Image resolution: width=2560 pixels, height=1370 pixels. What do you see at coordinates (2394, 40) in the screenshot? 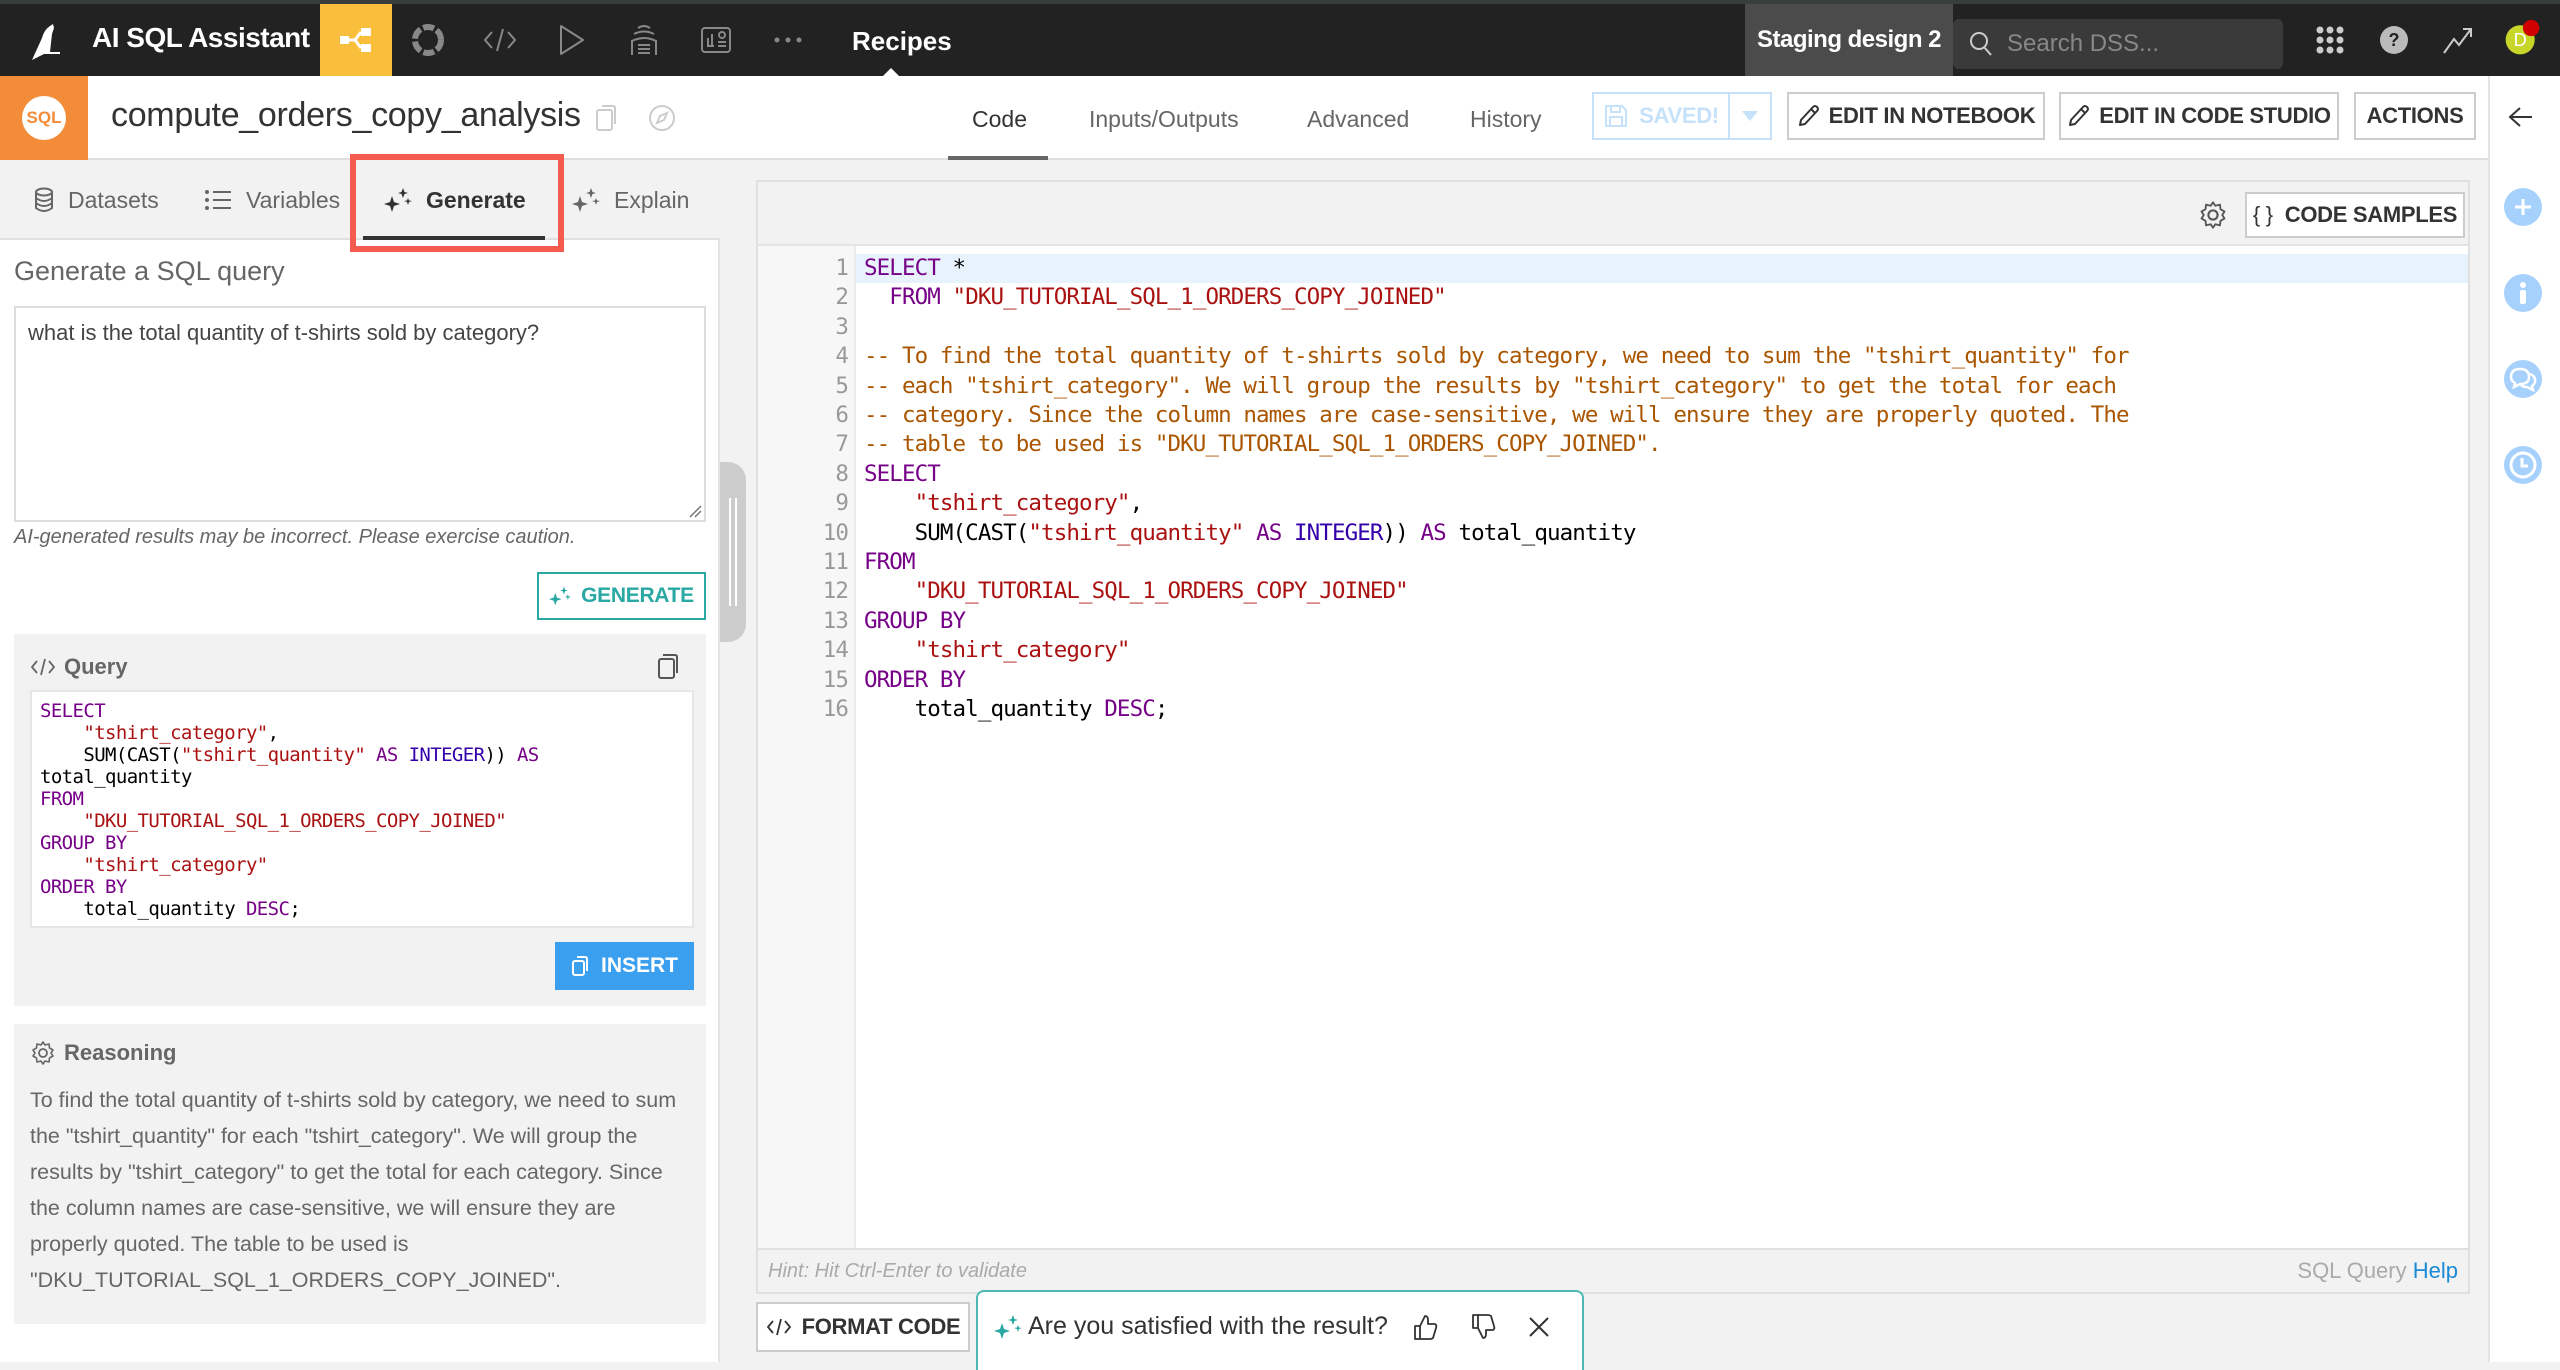
I see `help-icon: ?` at bounding box center [2394, 40].